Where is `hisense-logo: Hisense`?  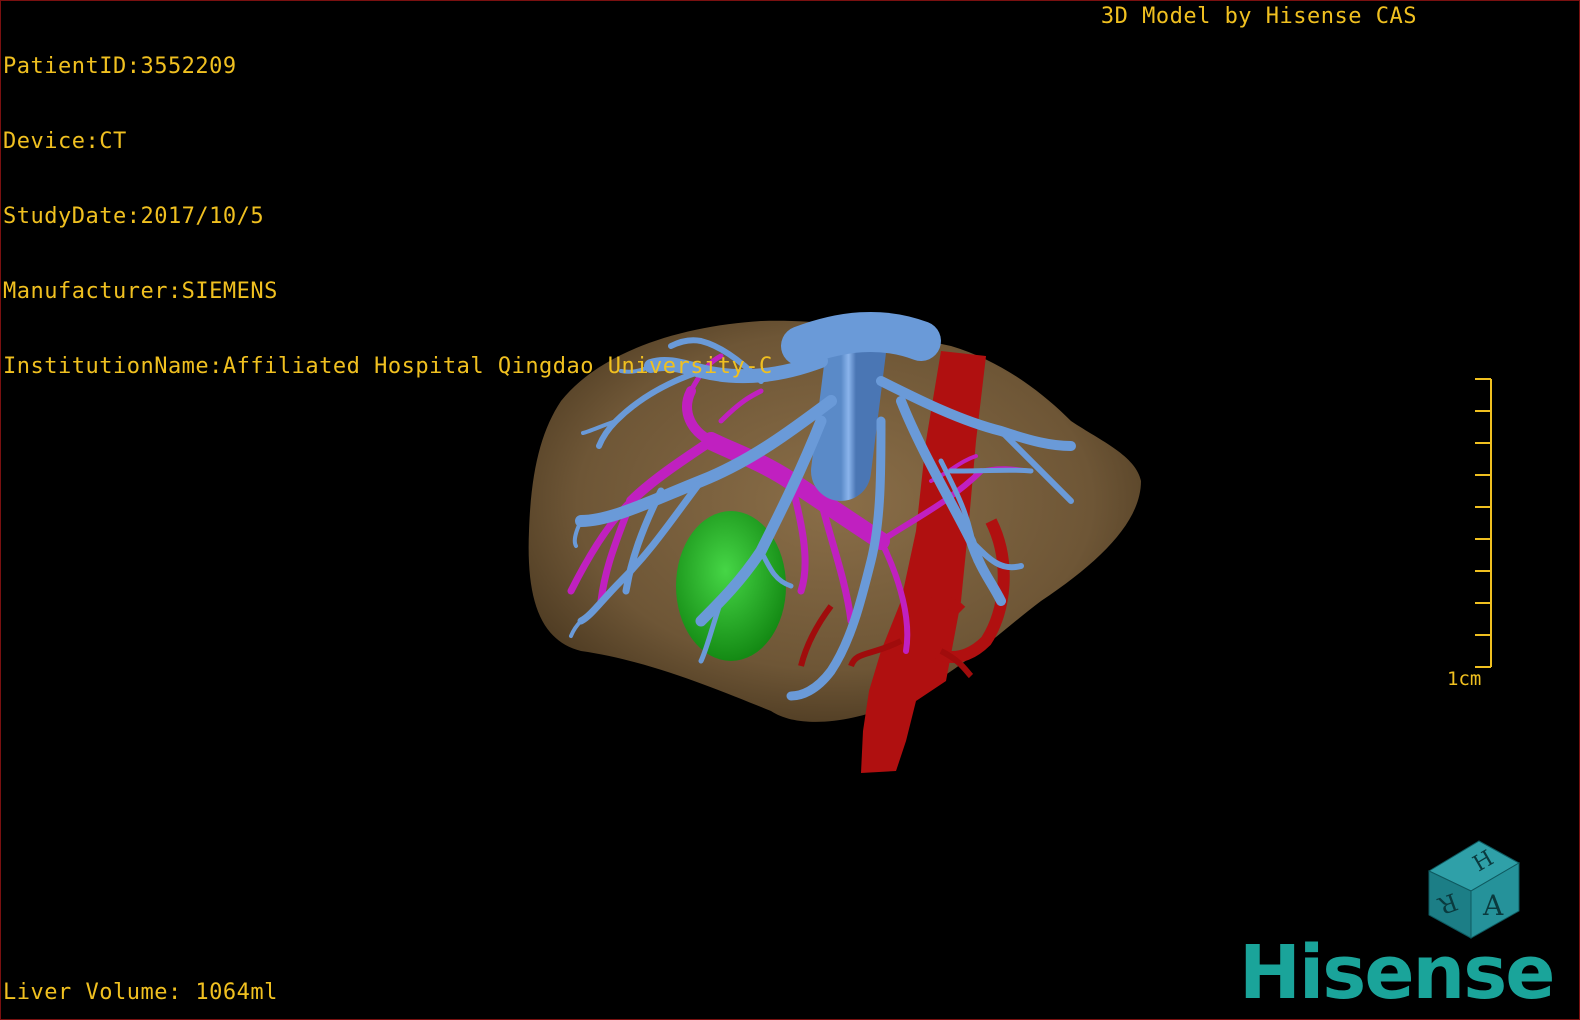
hisense-logo: Hisense is located at coordinates (1397, 973).